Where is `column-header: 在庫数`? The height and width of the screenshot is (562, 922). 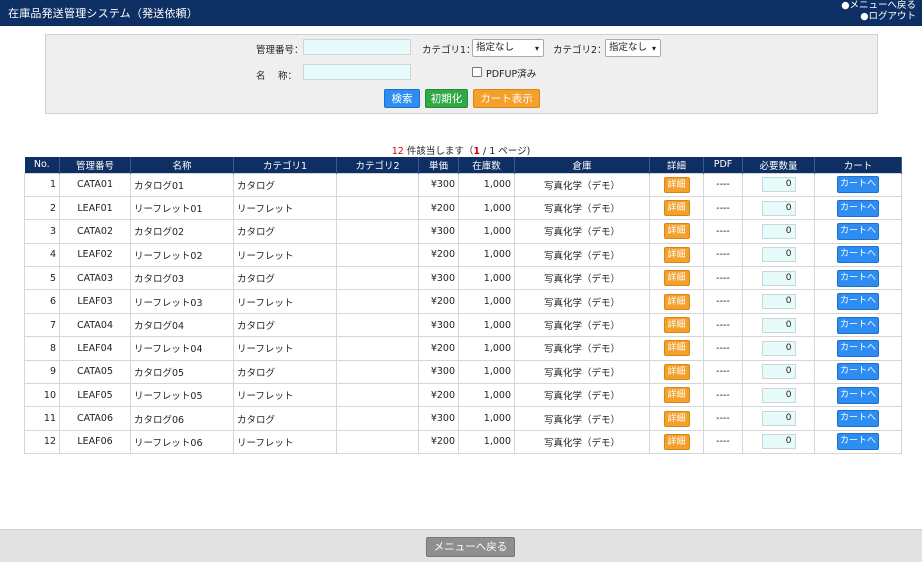
column-header: 在庫数 is located at coordinates (486, 165).